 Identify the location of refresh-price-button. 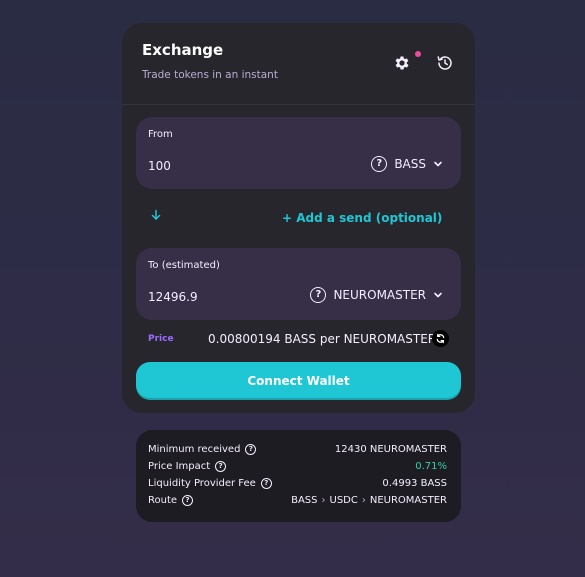
(440, 338).